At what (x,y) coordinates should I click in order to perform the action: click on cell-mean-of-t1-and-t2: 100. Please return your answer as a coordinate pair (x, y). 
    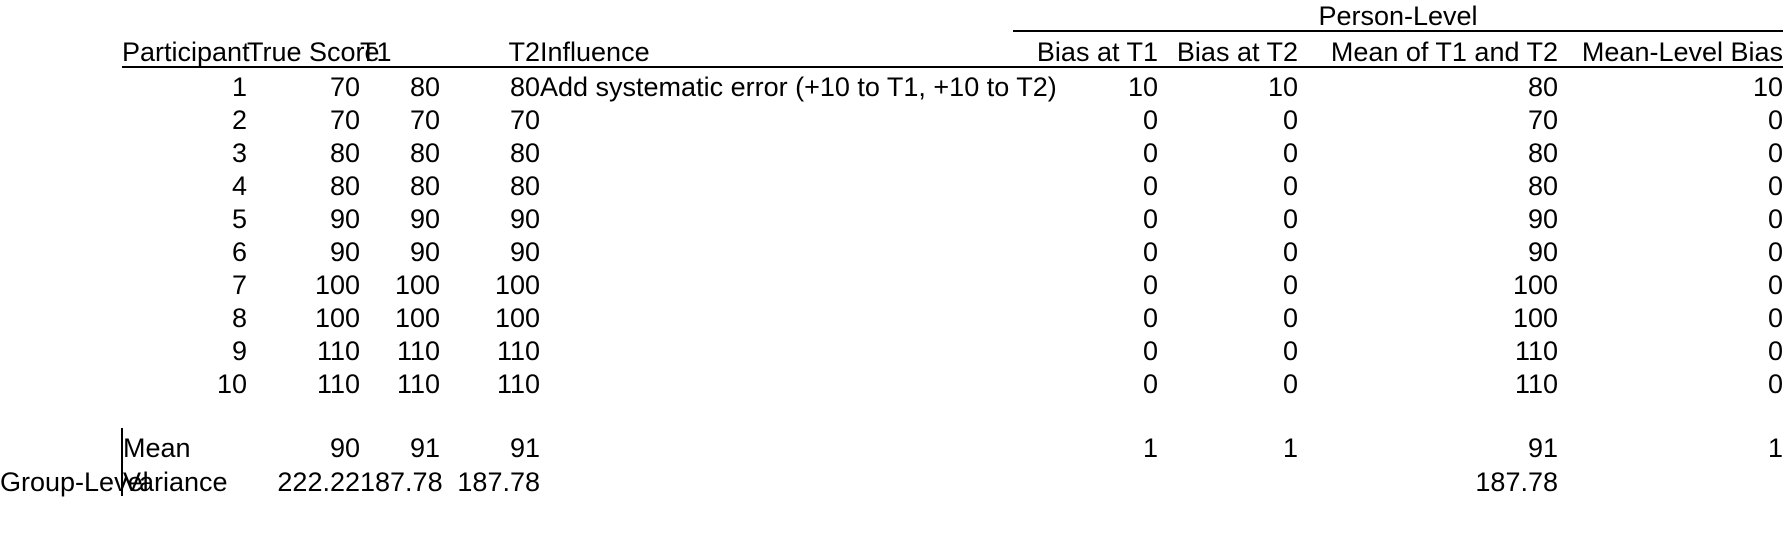
    Looking at the image, I should click on (1535, 285).